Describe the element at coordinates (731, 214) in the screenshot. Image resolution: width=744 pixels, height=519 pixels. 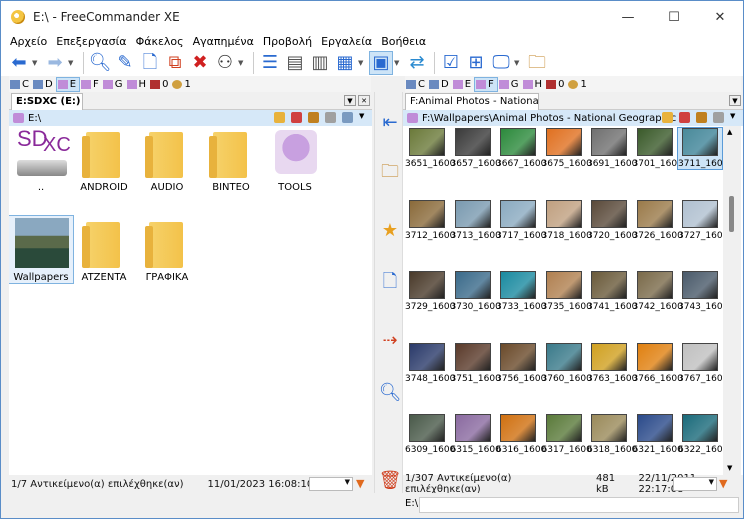
I see `scrollbar-thumb` at that location.